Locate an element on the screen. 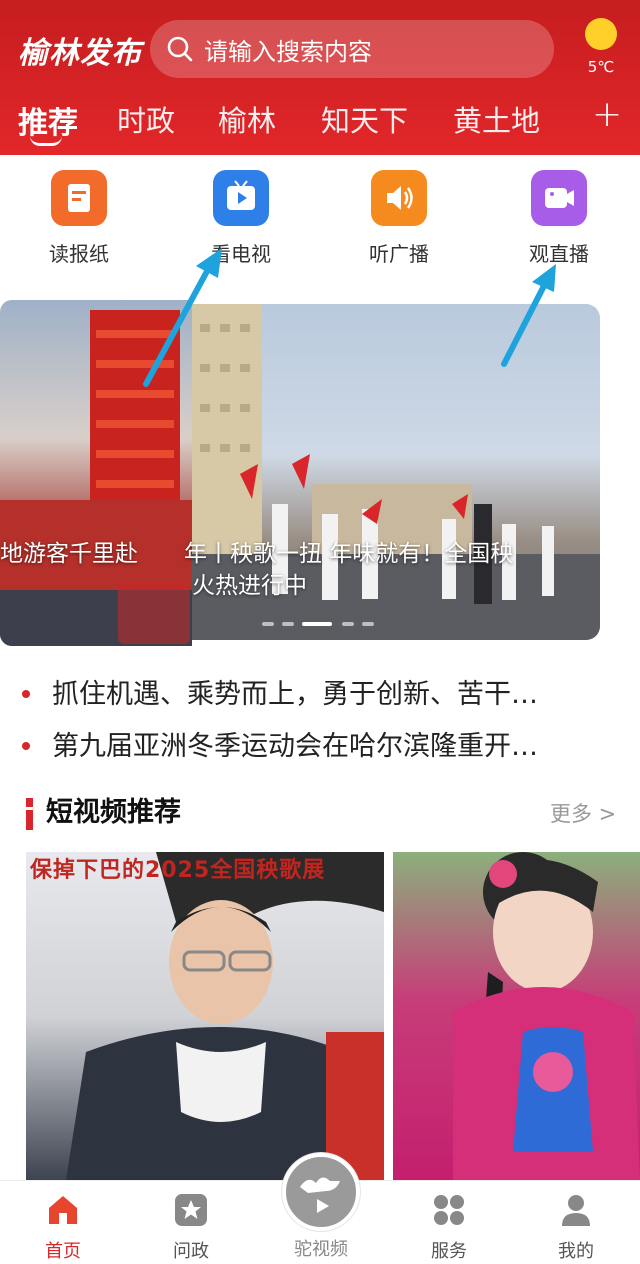  short-video-section-header: 短视频推荐 更多 > is located at coordinates (320, 812).